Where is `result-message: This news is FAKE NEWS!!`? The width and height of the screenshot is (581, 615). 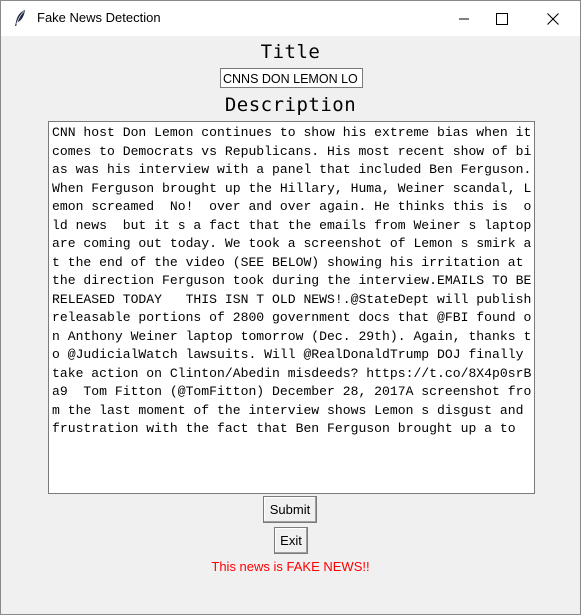
result-message: This news is FAKE NEWS!! is located at coordinates (290, 566).